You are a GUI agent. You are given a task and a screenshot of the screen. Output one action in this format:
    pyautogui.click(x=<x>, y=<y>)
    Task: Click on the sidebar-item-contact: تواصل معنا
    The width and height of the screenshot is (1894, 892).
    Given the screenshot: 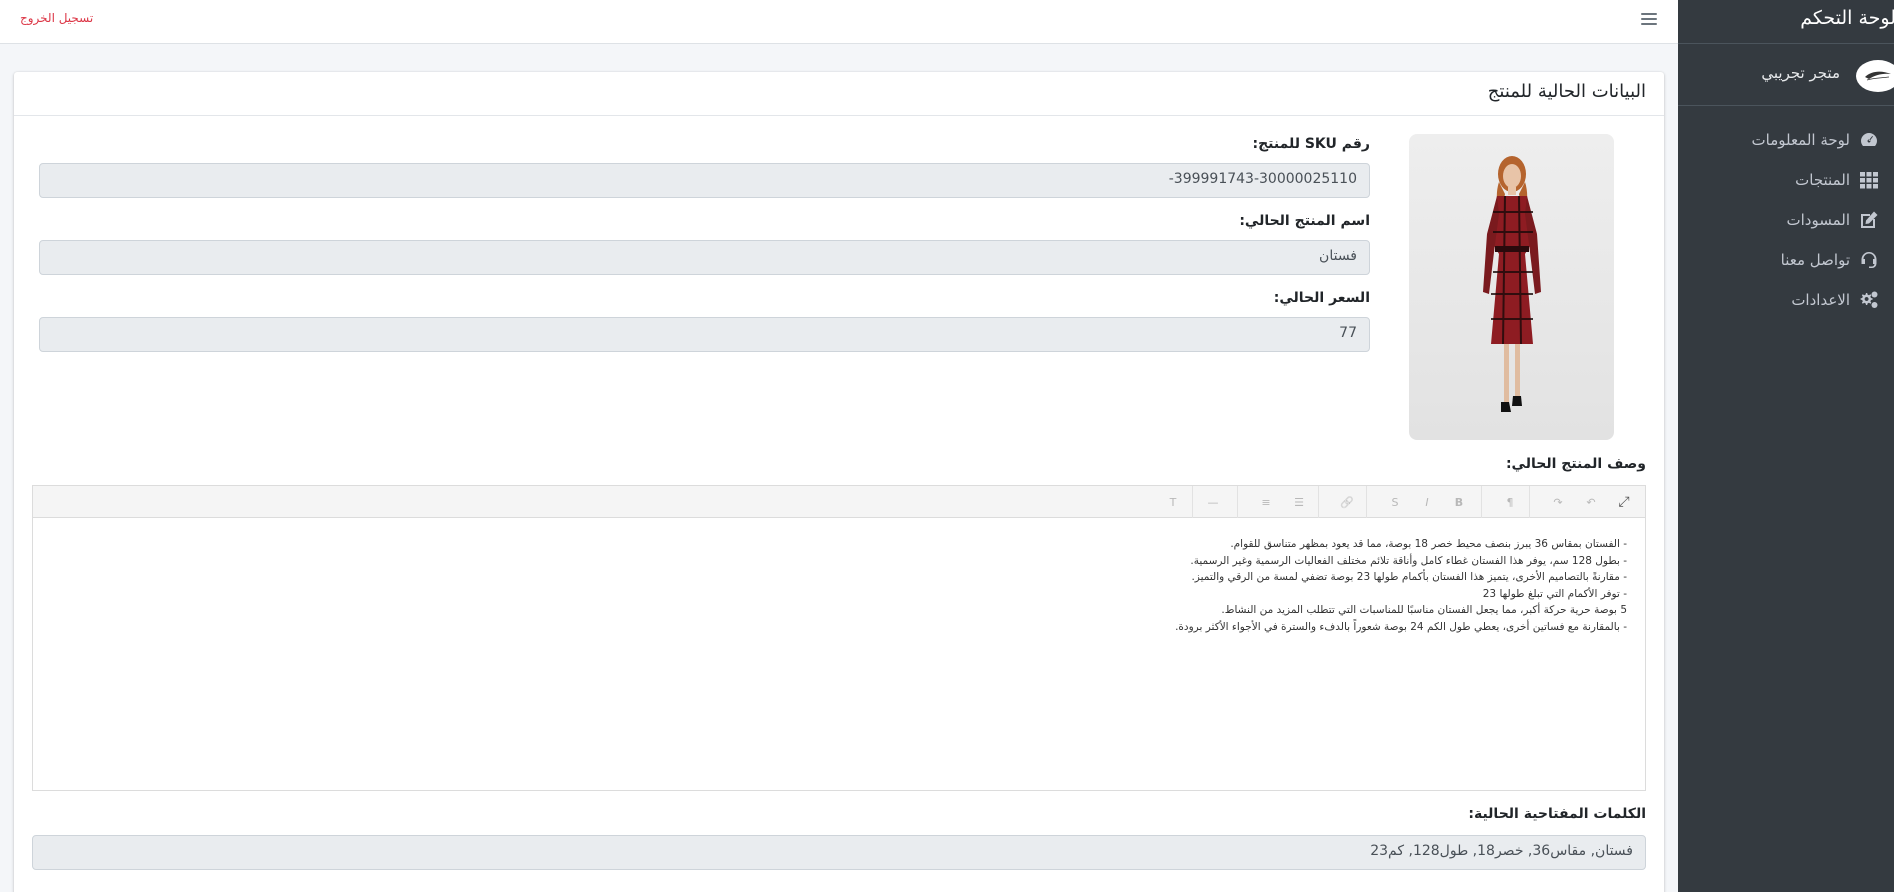 What is the action you would take?
    pyautogui.click(x=1786, y=260)
    